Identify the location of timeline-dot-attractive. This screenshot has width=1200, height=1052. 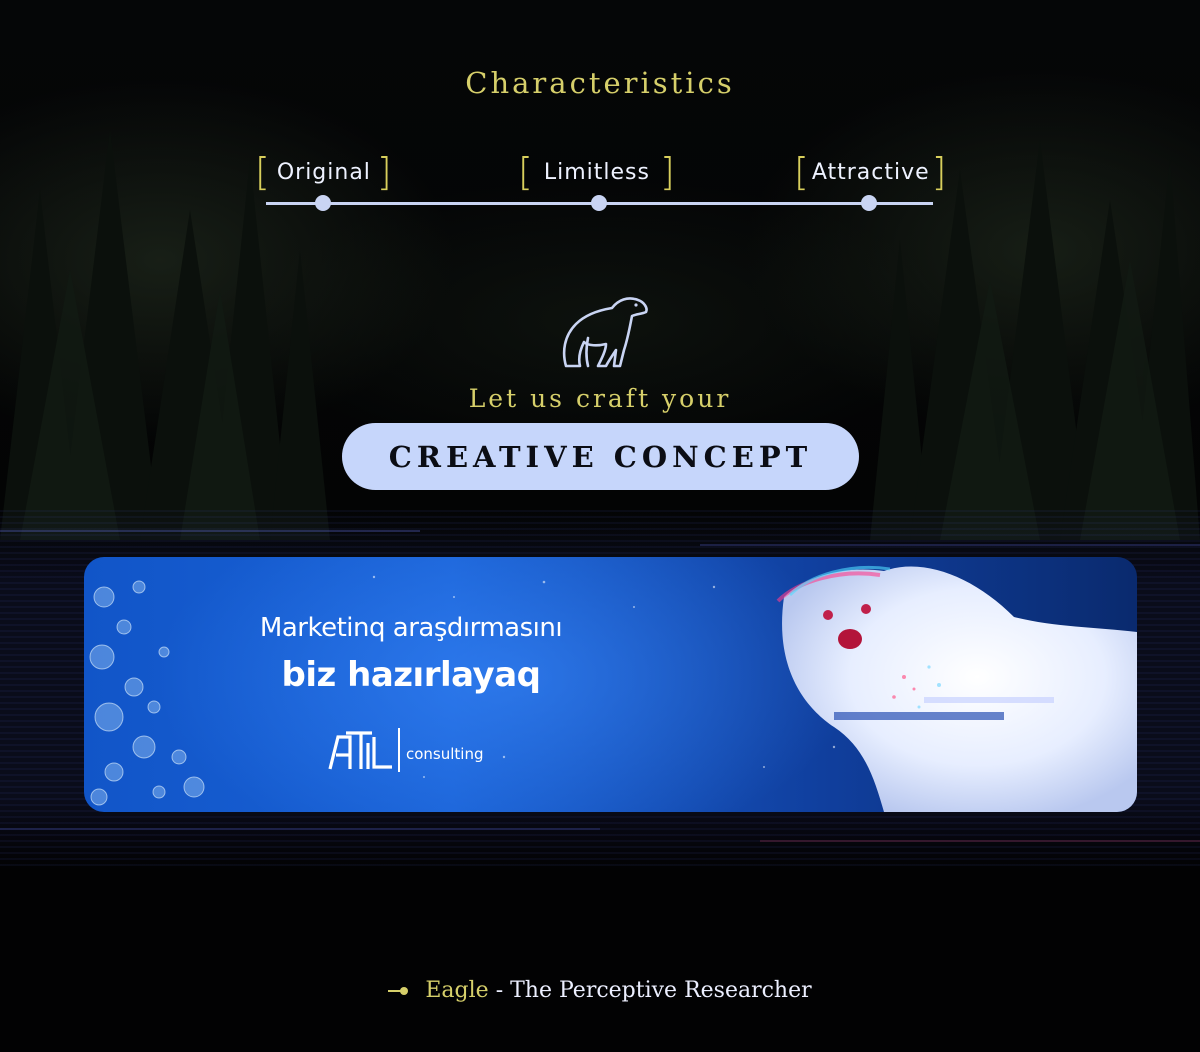
(869, 203).